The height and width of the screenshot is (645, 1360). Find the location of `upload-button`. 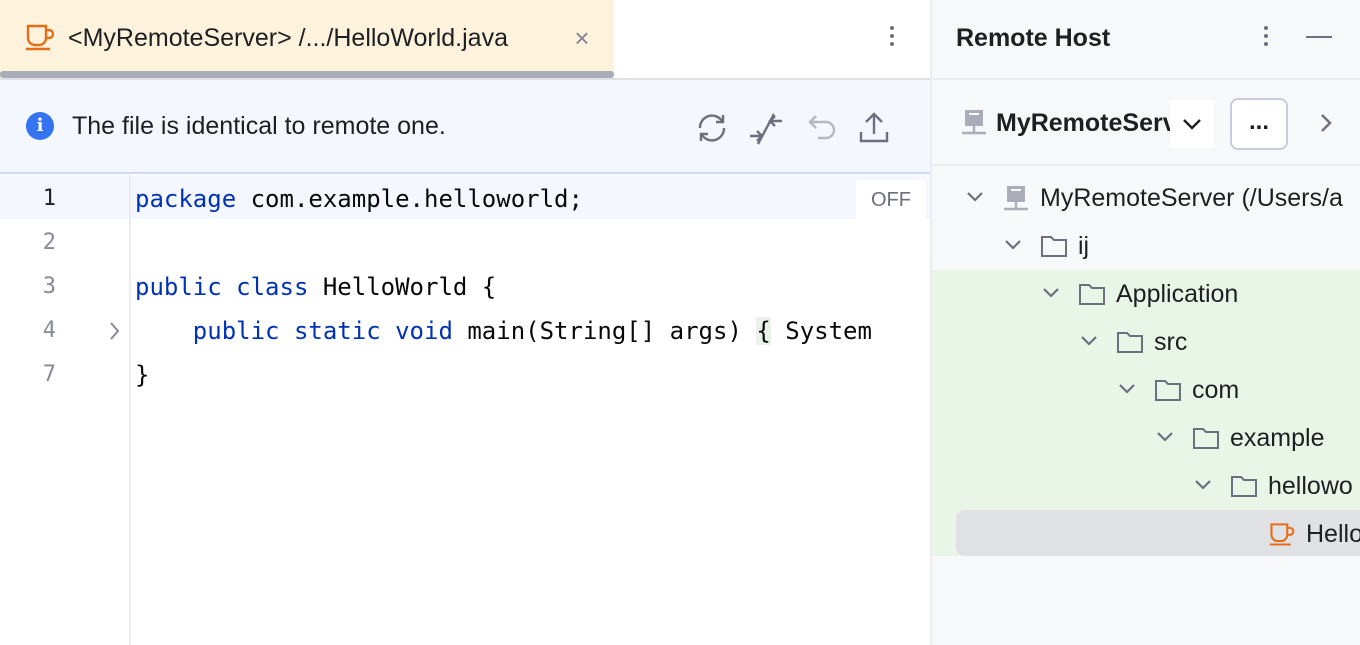

upload-button is located at coordinates (874, 128).